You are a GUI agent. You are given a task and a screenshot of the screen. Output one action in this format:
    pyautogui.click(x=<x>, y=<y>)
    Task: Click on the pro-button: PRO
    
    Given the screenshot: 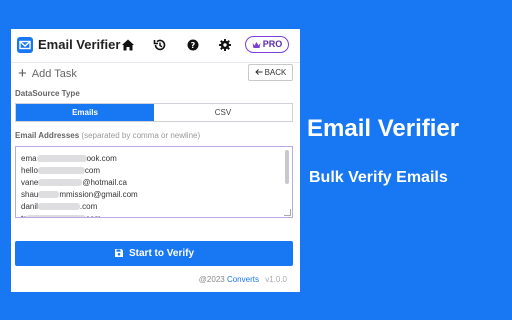 What is the action you would take?
    pyautogui.click(x=267, y=44)
    